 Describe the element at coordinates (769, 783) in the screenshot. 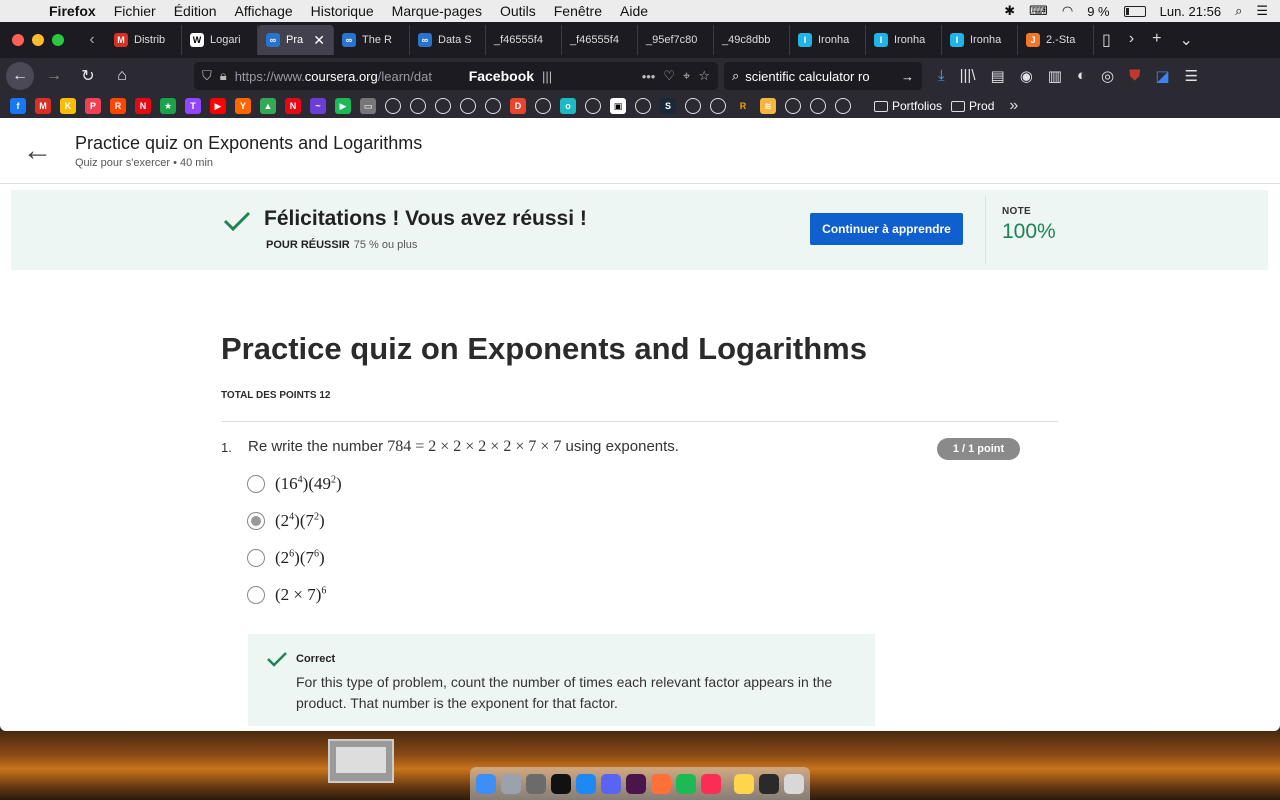

I see `downloads-folder-icon` at that location.